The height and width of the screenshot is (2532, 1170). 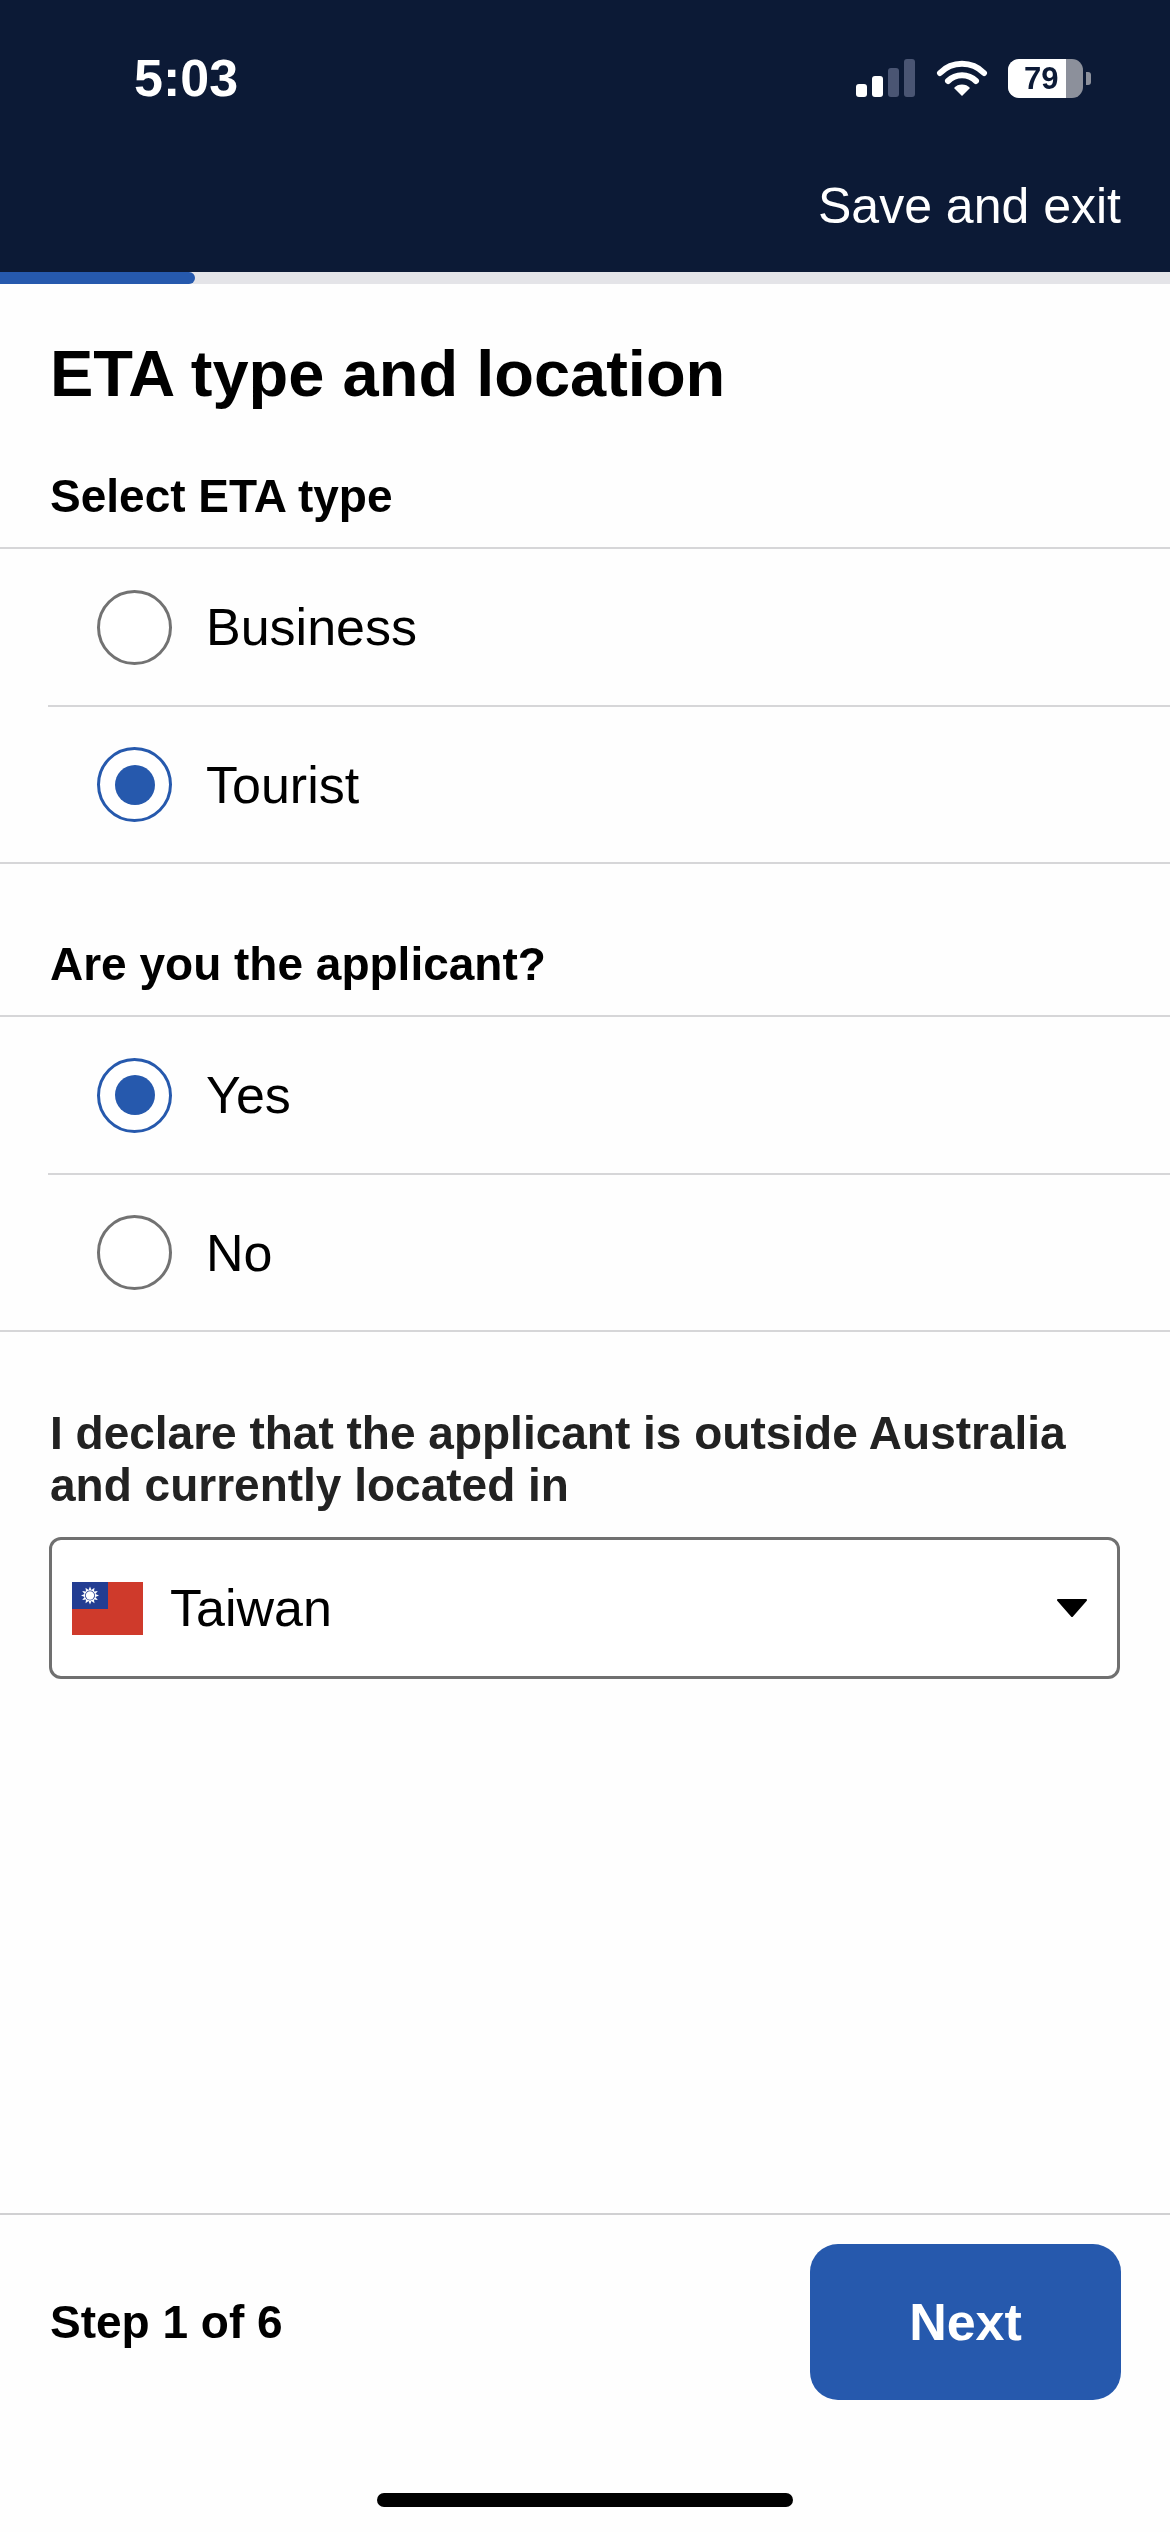 I want to click on country-select: Taiwan, so click(x=584, y=1608).